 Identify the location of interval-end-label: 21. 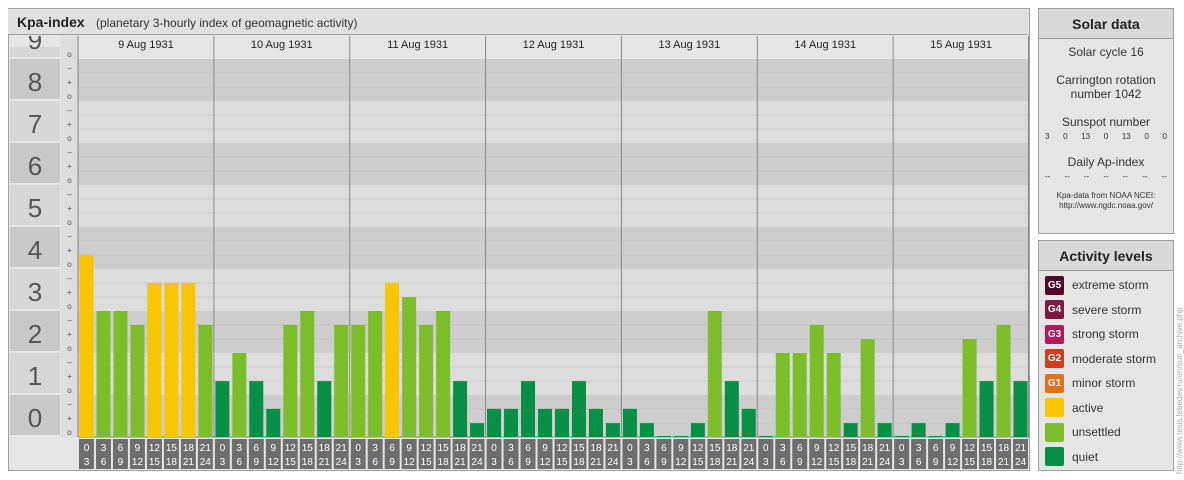
(596, 462).